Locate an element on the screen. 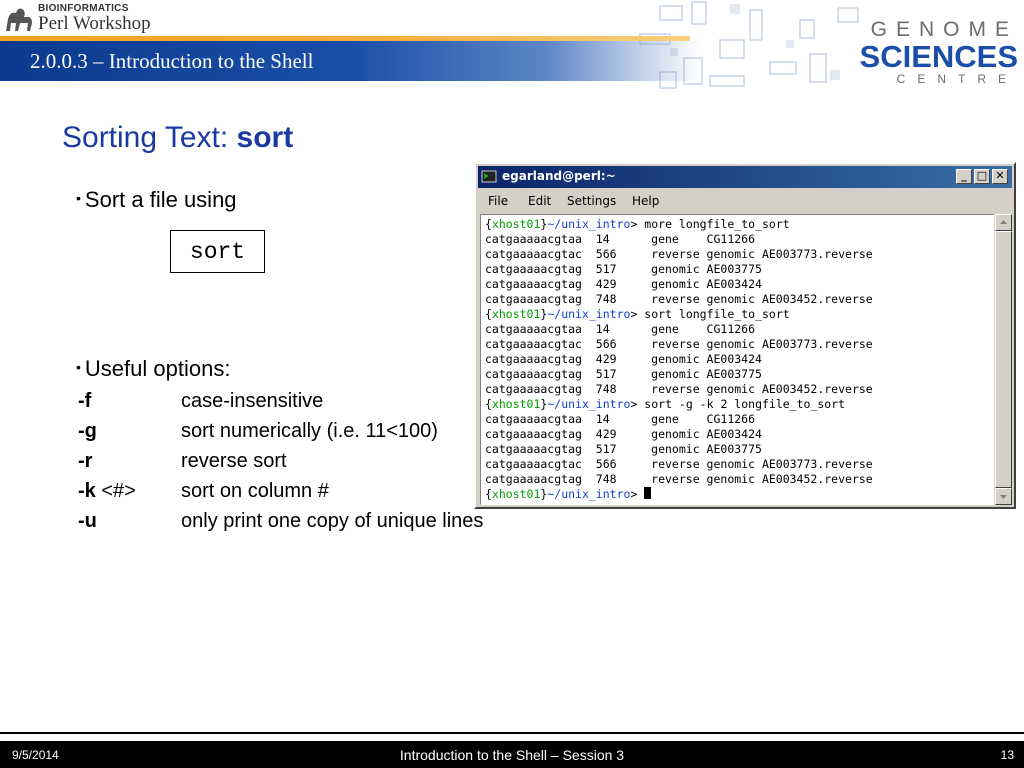  menu-file: File is located at coordinates (498, 201).